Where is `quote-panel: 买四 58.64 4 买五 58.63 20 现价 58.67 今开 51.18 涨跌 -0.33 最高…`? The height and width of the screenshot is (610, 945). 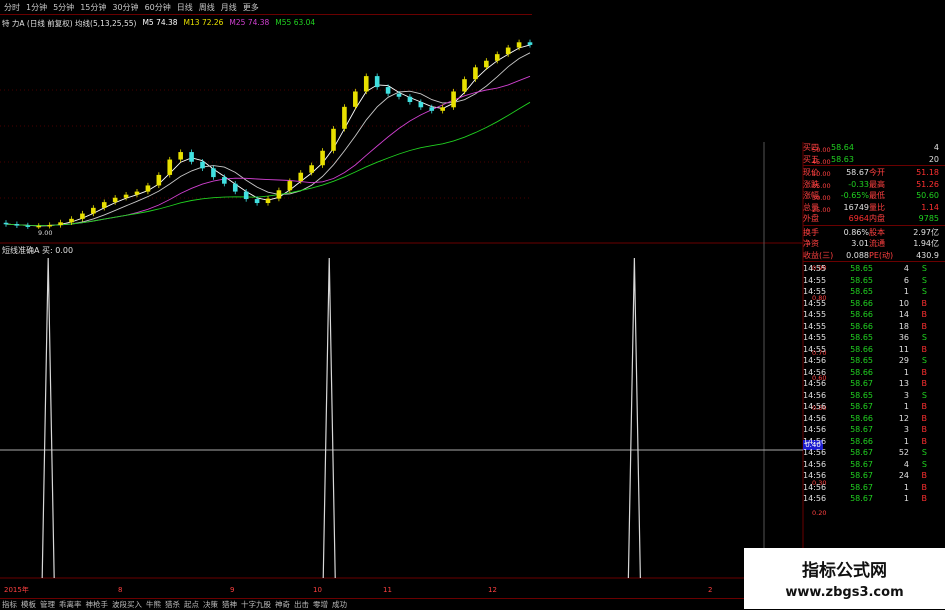 quote-panel: 买四 58.64 4 买五 58.63 20 现价 58.67 今开 51.18 涨跌 -0.33 最高… is located at coordinates (874, 323).